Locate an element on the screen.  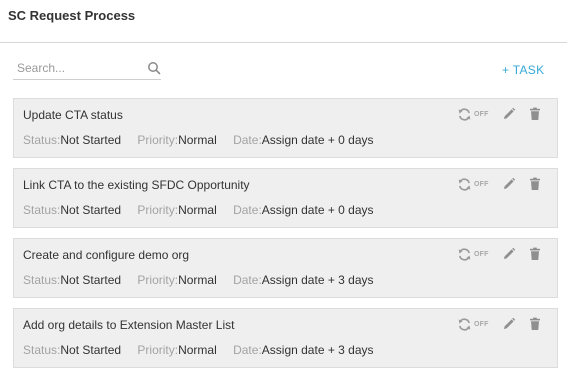
search-input is located at coordinates (77, 68).